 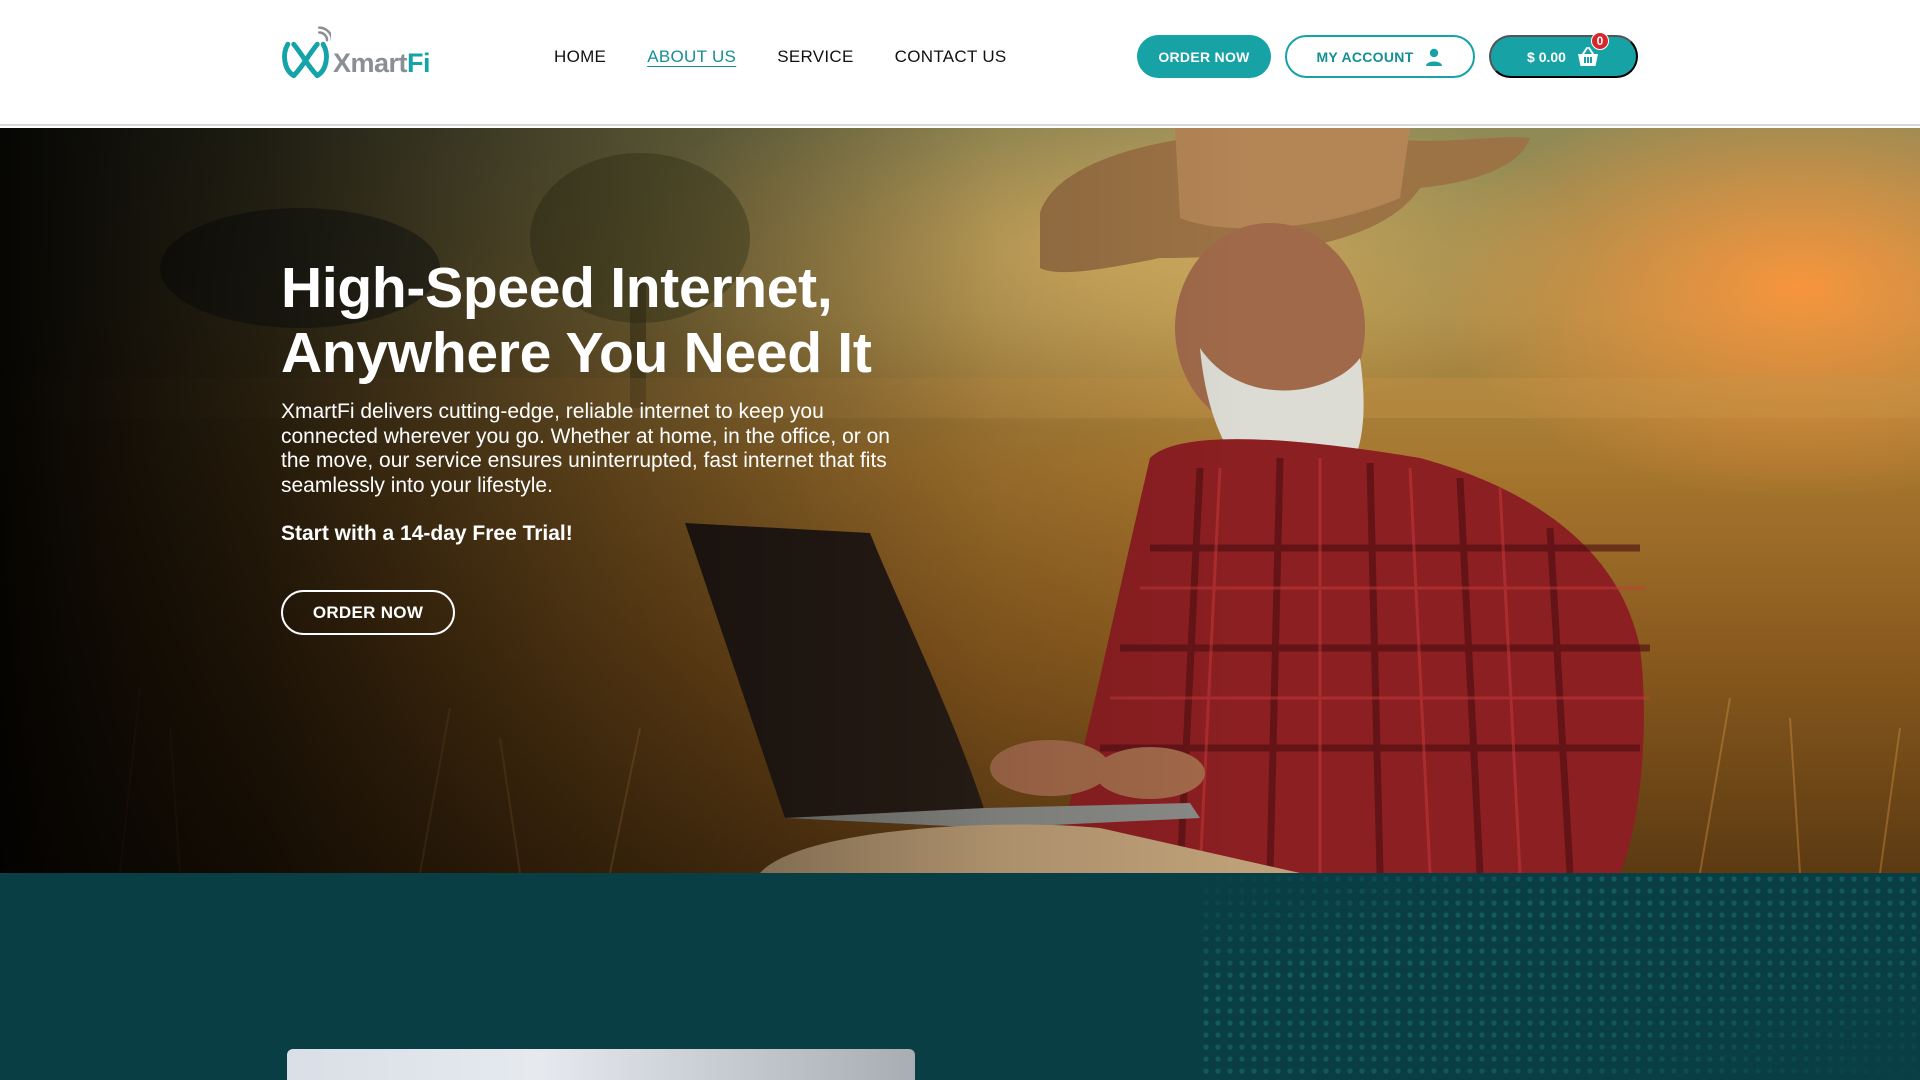 What do you see at coordinates (951, 57) in the screenshot?
I see `nav-contact-us: CONTACT US` at bounding box center [951, 57].